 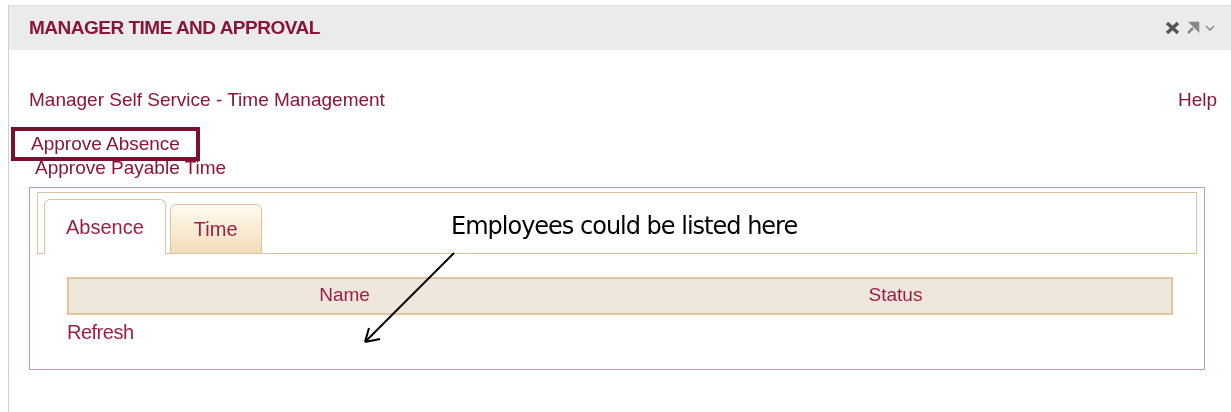 I want to click on column-header: Status, so click(x=895, y=295).